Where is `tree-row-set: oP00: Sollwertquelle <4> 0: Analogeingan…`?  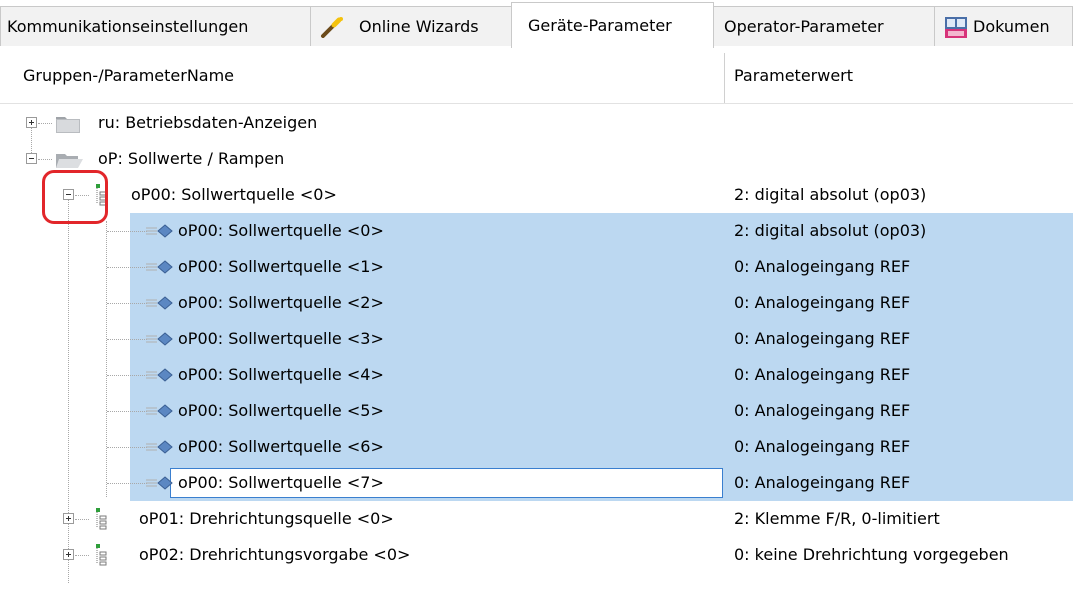 tree-row-set: oP00: Sollwertquelle <4> 0: Analogeingan… is located at coordinates (536, 375).